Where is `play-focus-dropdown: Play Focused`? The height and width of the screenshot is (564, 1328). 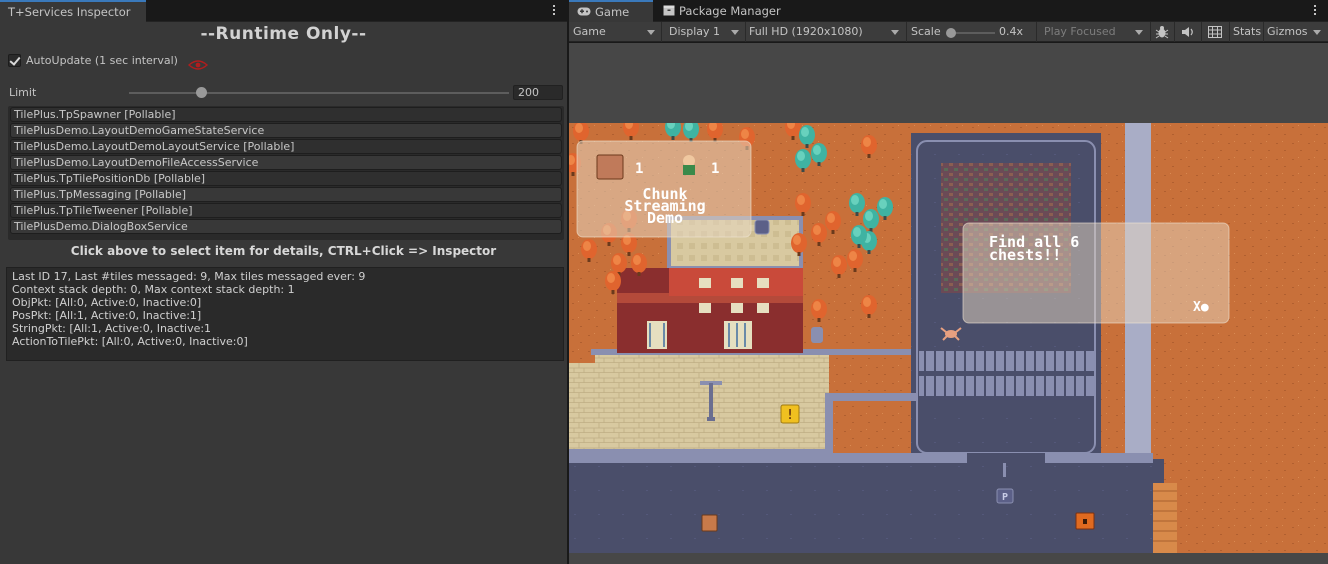 play-focus-dropdown: Play Focused is located at coordinates (1093, 32).